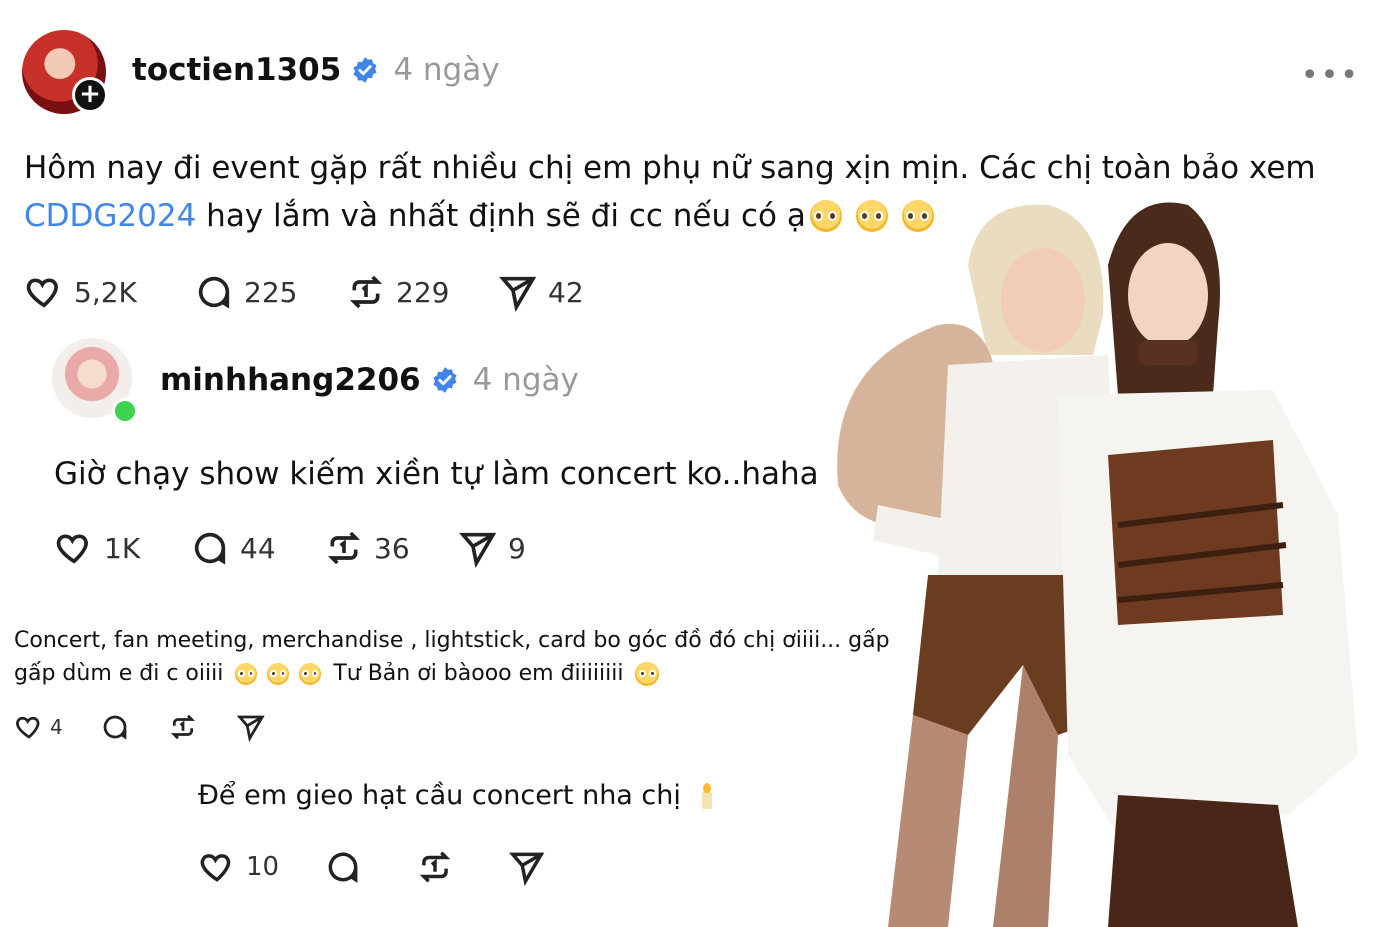 The image size is (1390, 927). What do you see at coordinates (119, 673) in the screenshot?
I see `comment-text-part-a: gấp dùm e đi c oiiii` at bounding box center [119, 673].